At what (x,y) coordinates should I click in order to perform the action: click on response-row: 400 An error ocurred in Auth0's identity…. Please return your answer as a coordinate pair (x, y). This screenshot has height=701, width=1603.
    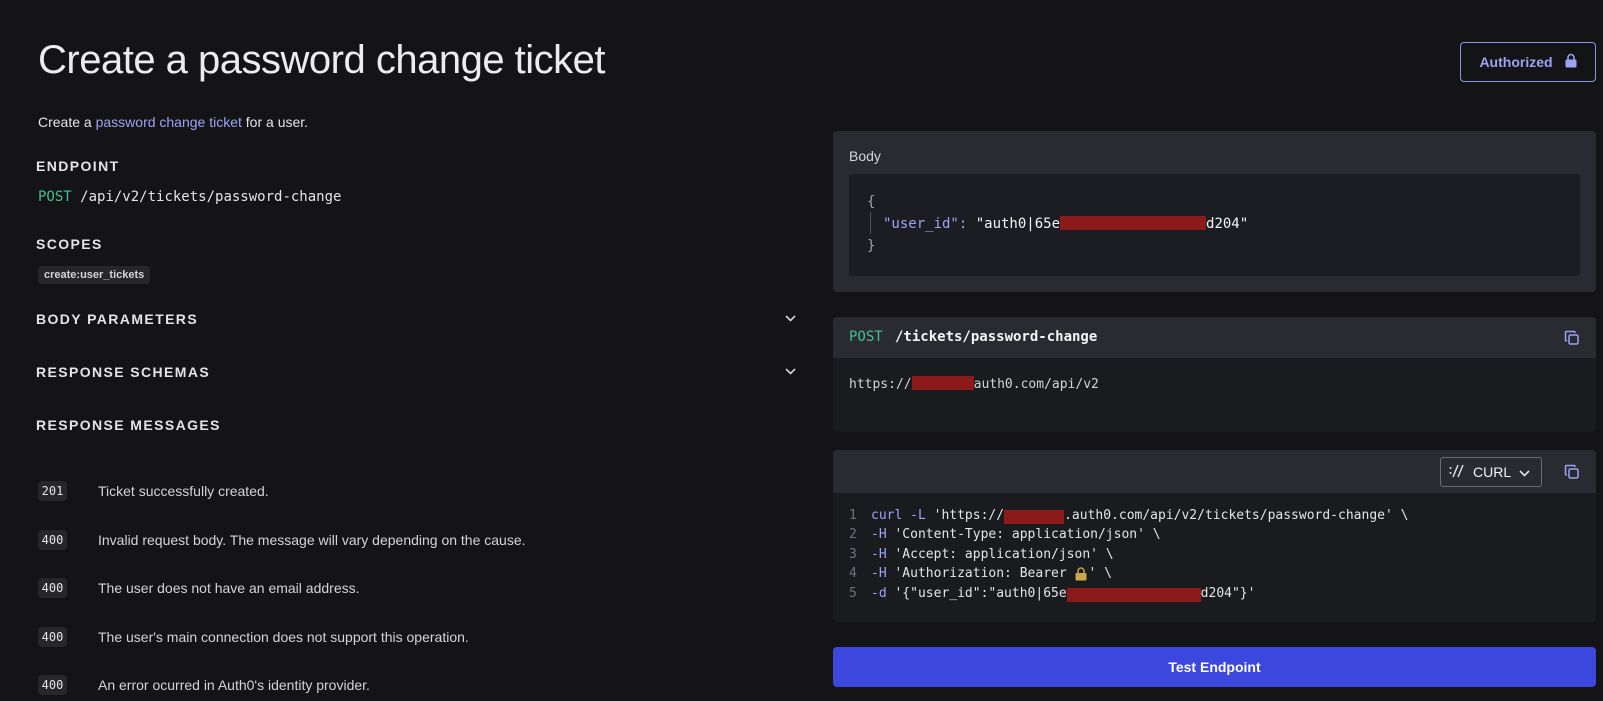
    Looking at the image, I should click on (204, 685).